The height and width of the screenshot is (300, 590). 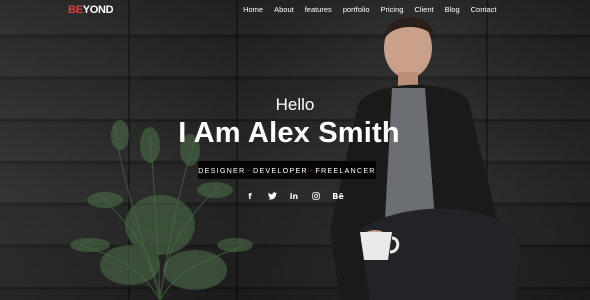 I want to click on hero-headline: I Am Alex Smith, so click(x=289, y=133).